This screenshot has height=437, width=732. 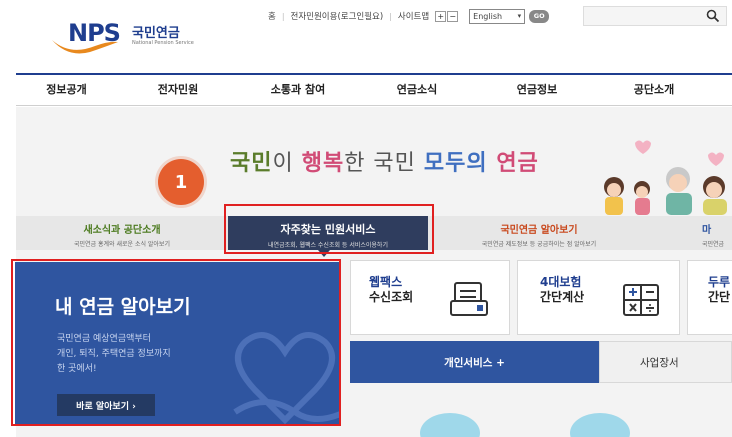 I want to click on nav-about: 공단소개, so click(x=654, y=90).